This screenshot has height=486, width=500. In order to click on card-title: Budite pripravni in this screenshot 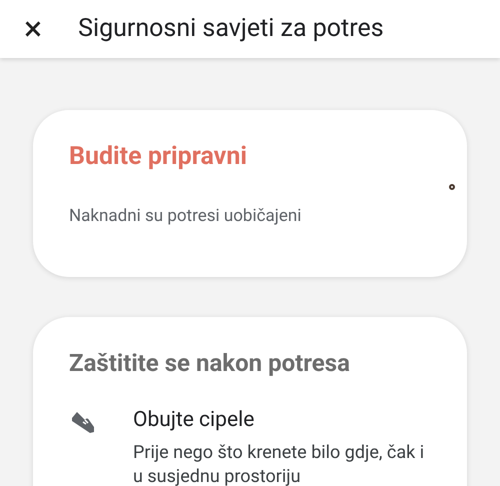, I will do `click(158, 157)`.